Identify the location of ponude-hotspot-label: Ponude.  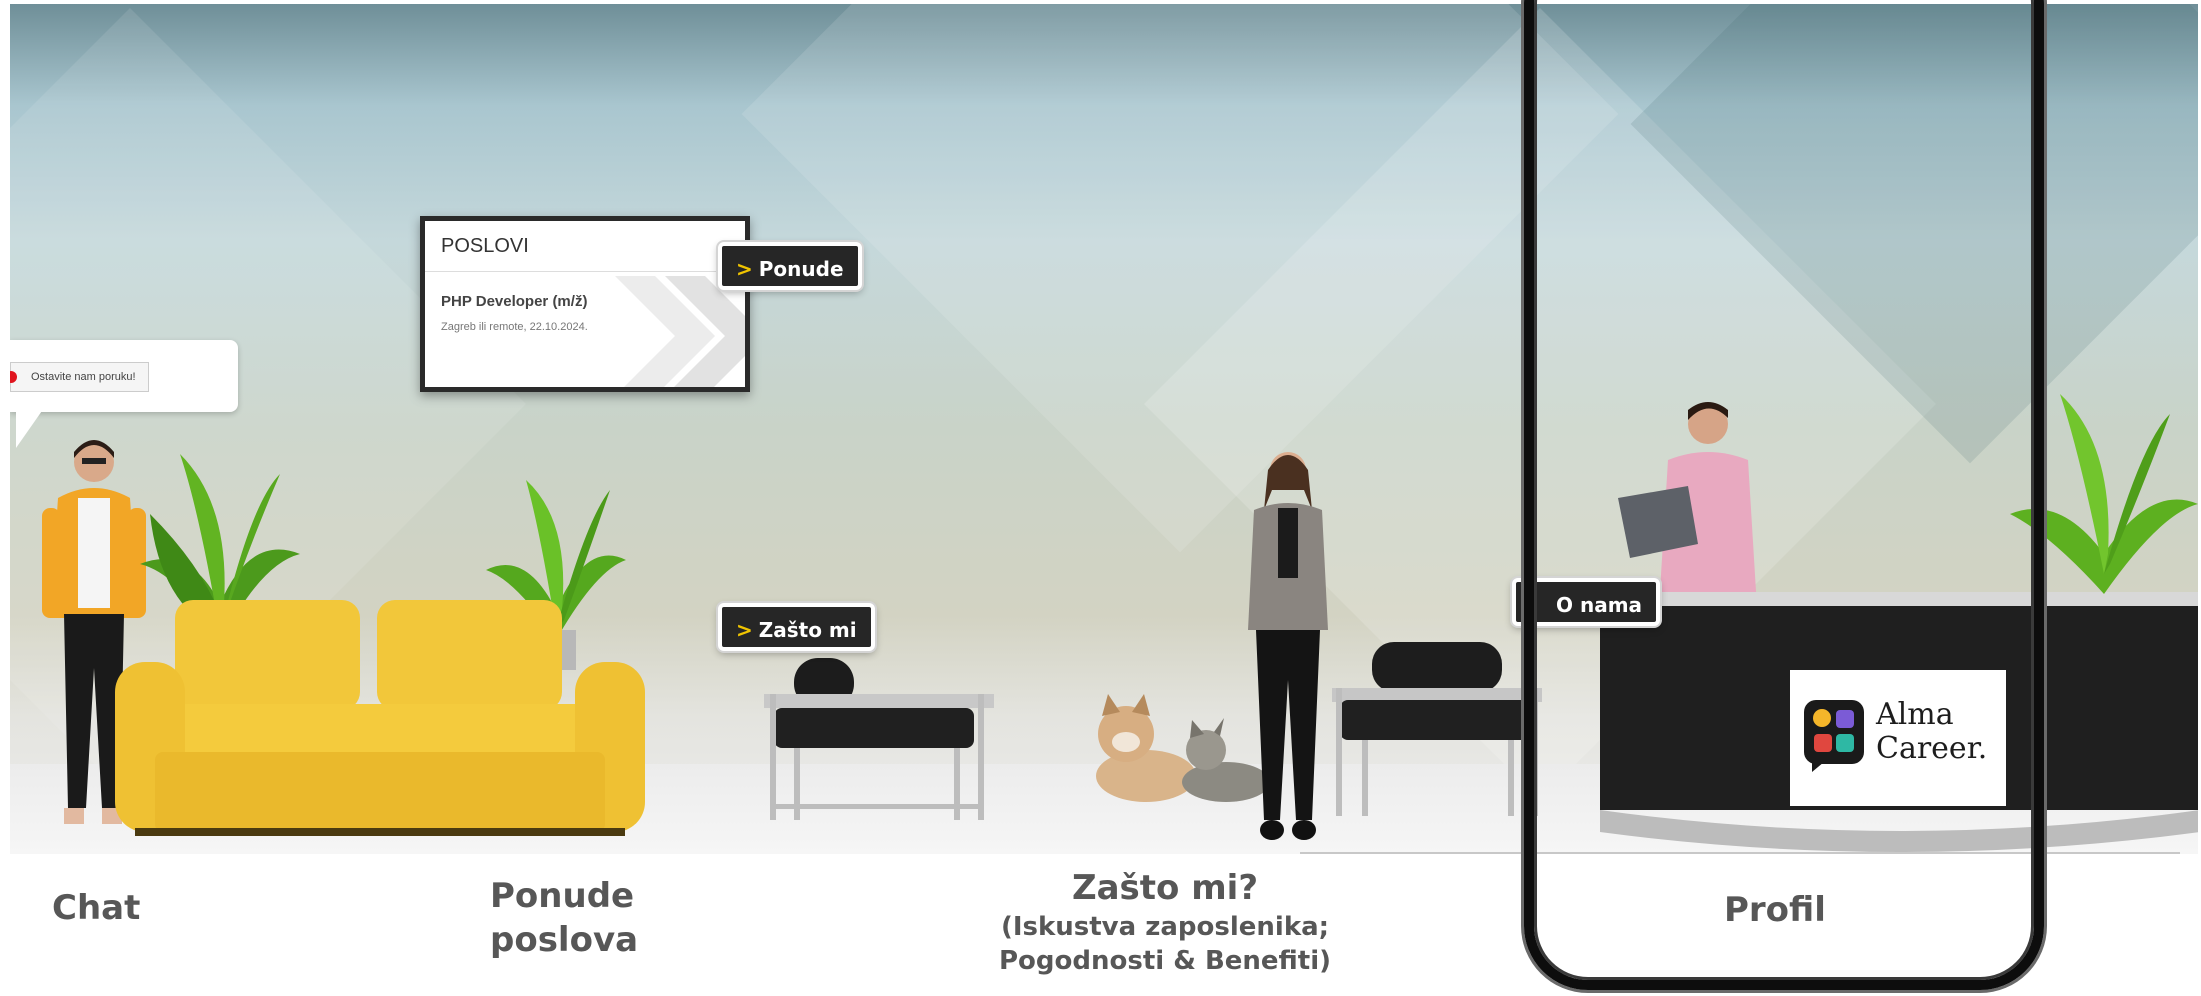
(801, 269).